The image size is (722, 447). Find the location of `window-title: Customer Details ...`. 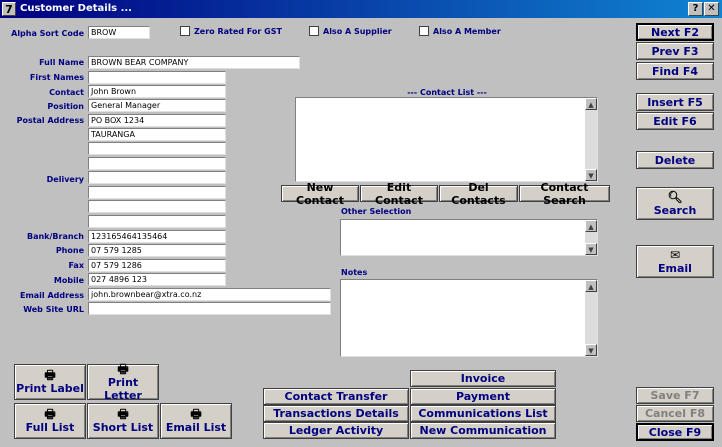

window-title: Customer Details ... is located at coordinates (76, 8).